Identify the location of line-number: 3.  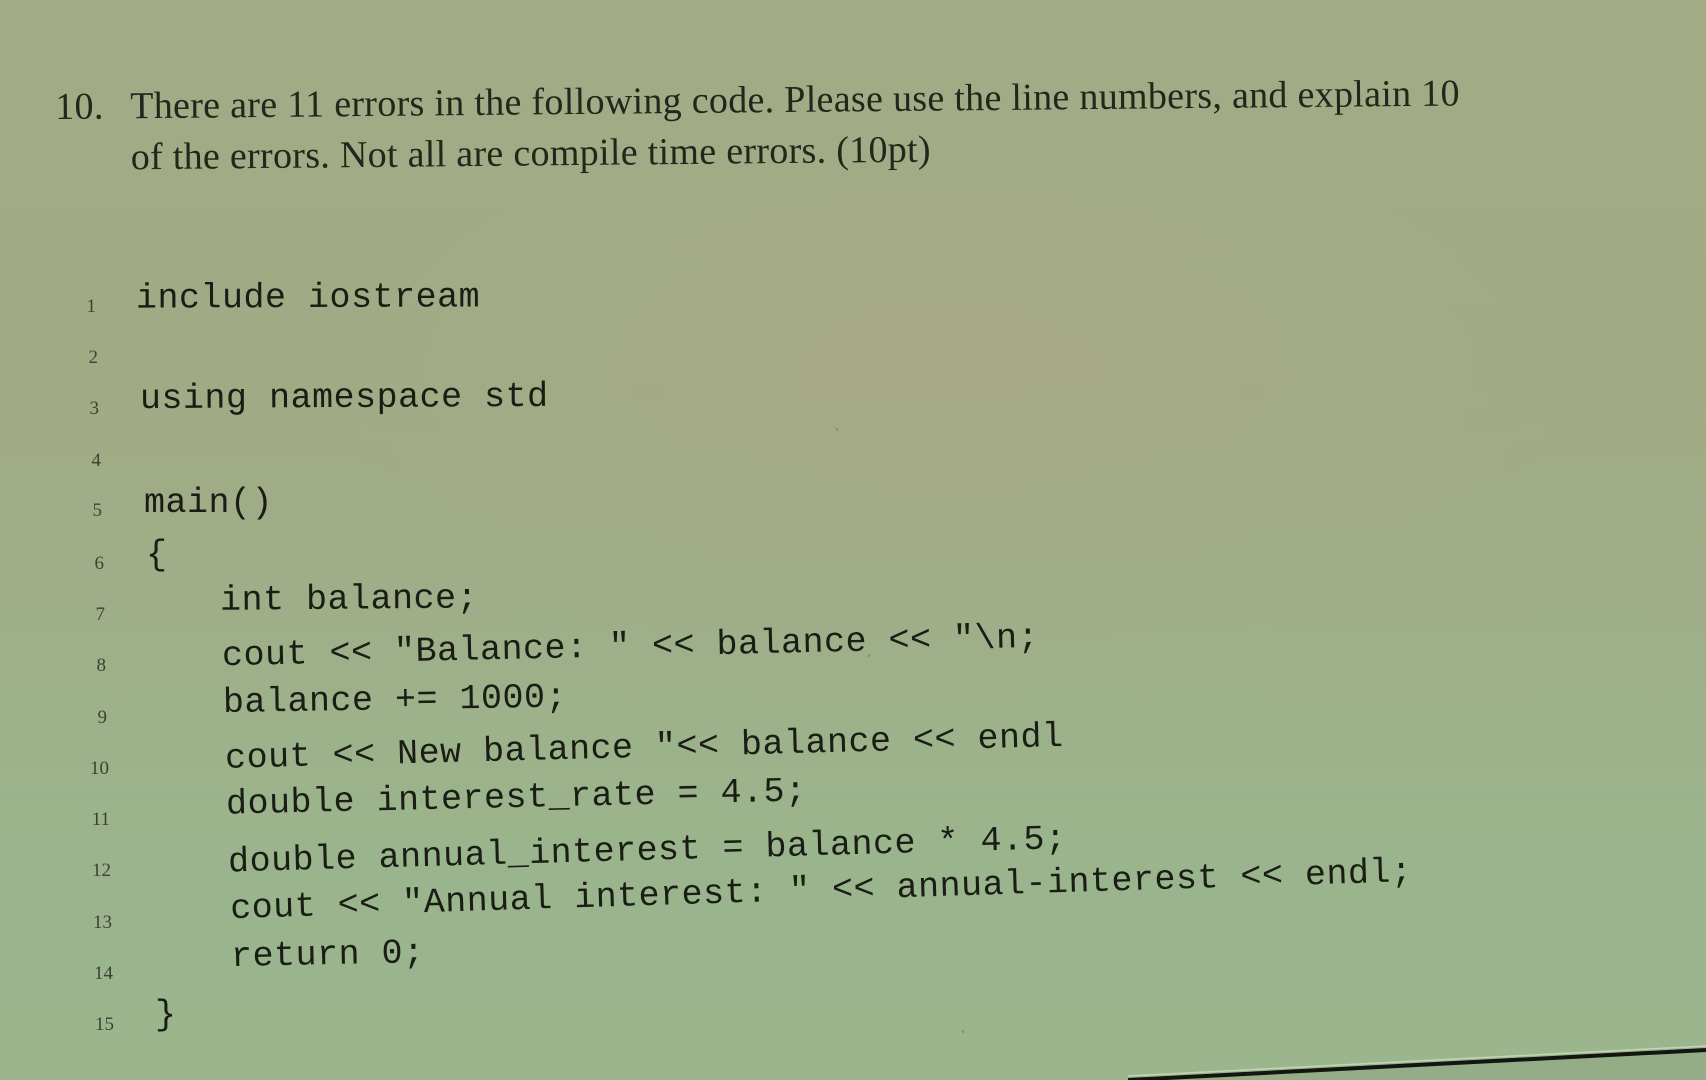
(94, 408).